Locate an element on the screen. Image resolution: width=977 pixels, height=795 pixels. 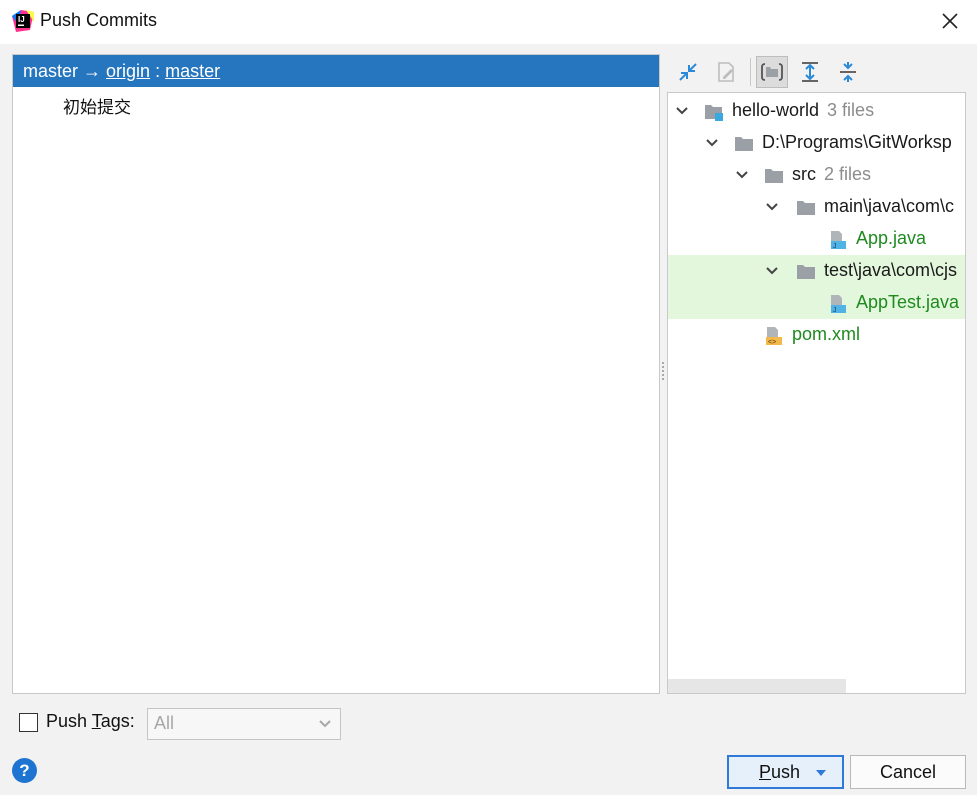
file-count: 2 files is located at coordinates (848, 174).